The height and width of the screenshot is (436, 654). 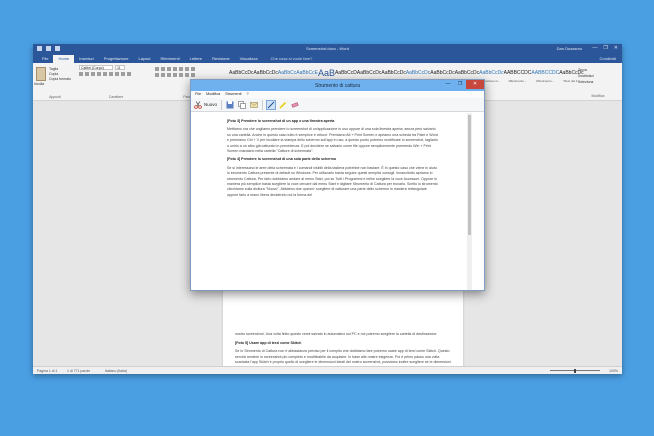 I want to click on align-right-icon, so click(x=169, y=75).